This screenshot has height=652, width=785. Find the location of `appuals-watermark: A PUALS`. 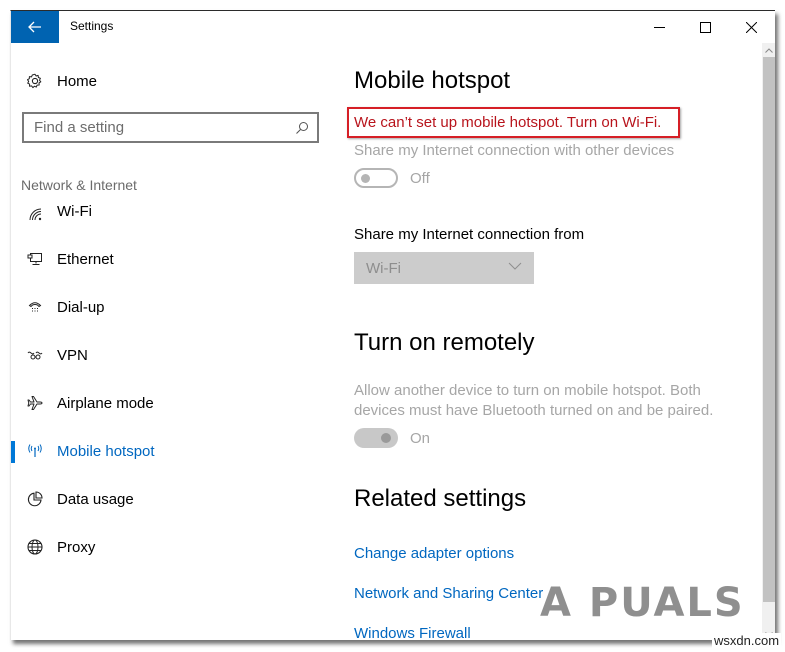

appuals-watermark: A PUALS is located at coordinates (642, 603).